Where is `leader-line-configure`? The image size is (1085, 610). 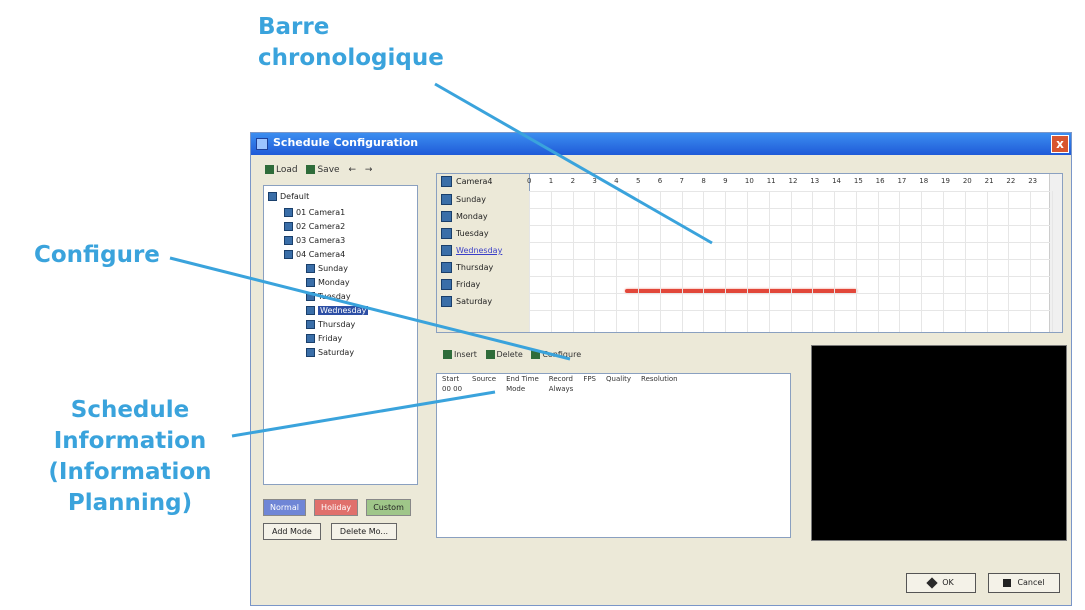
leader-line-configure is located at coordinates (370, 308).